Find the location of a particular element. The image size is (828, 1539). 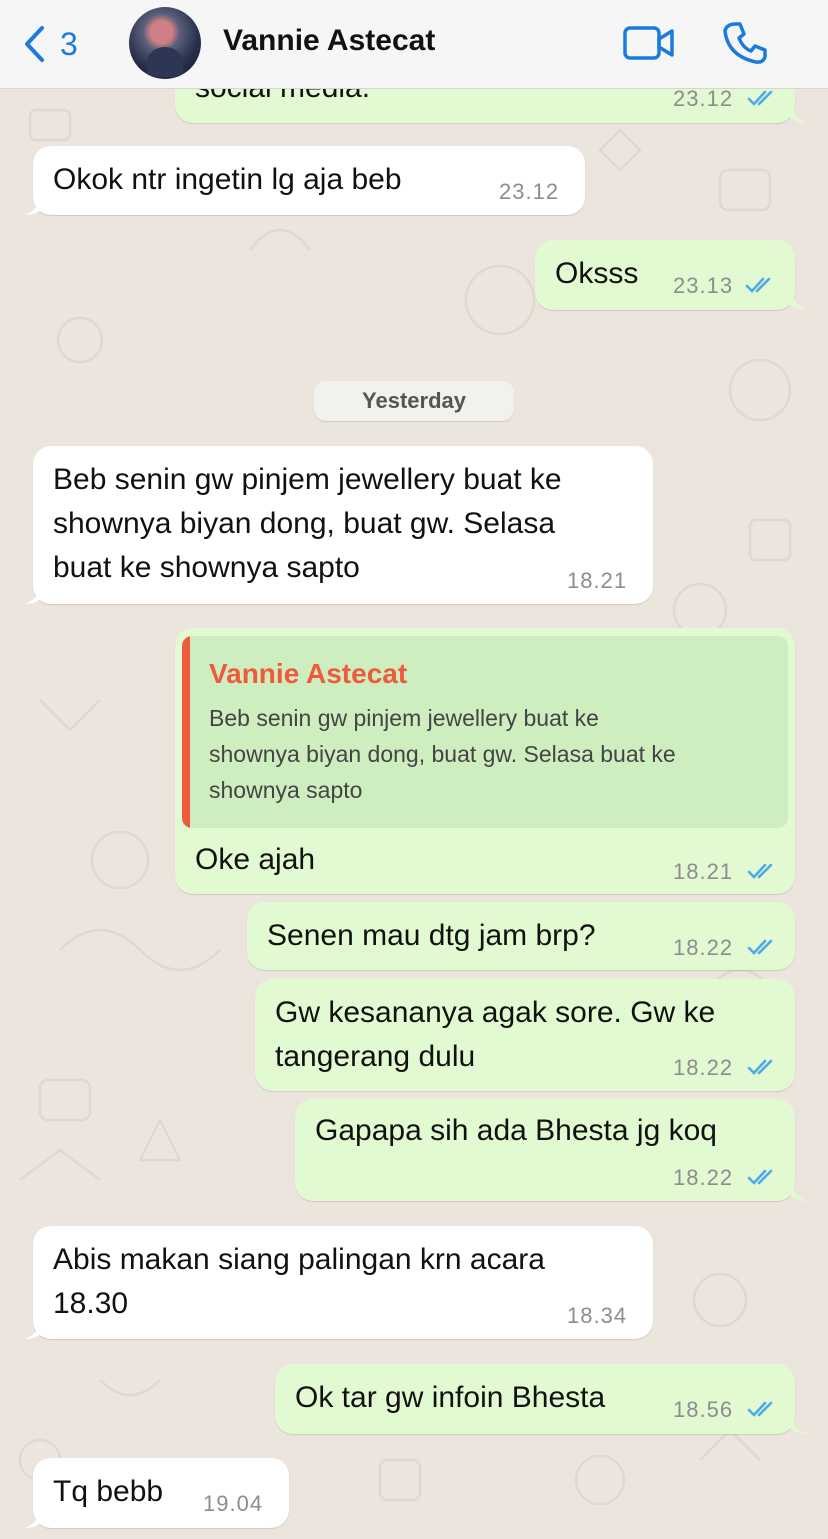

message-bubble-outgoing: Gapapa sih ada Bhesta jg koq 18.22 is located at coordinates (545, 1150).